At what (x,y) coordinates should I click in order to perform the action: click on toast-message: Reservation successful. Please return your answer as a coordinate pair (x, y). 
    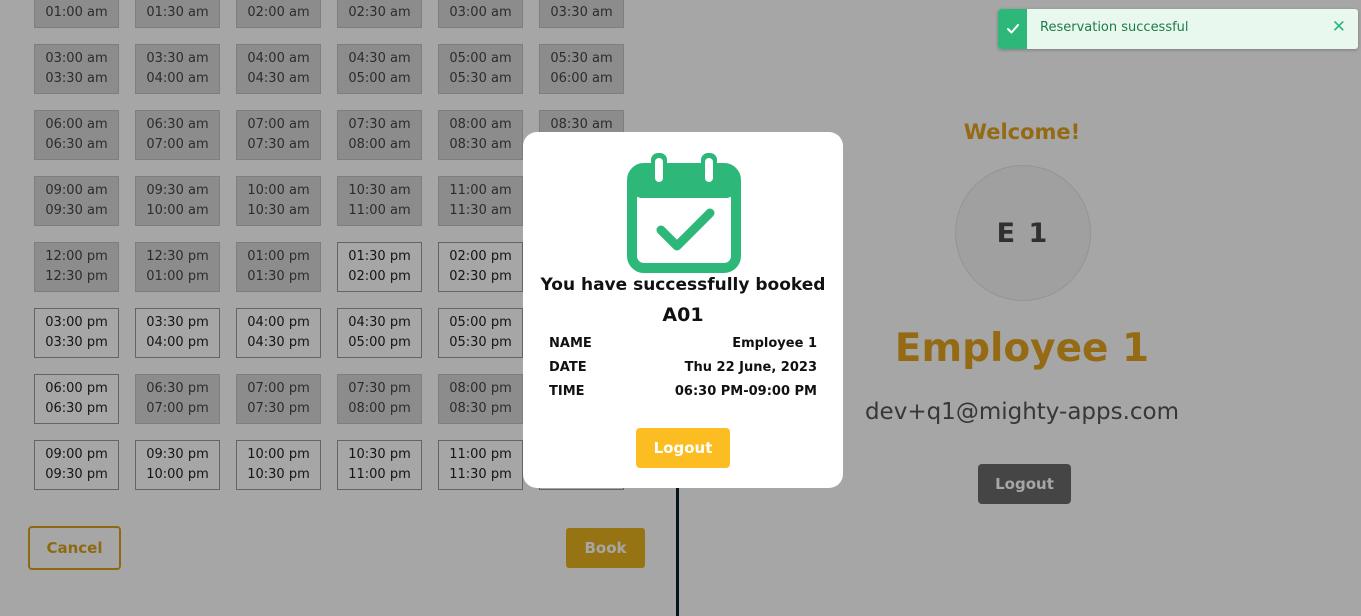
    Looking at the image, I should click on (1114, 27).